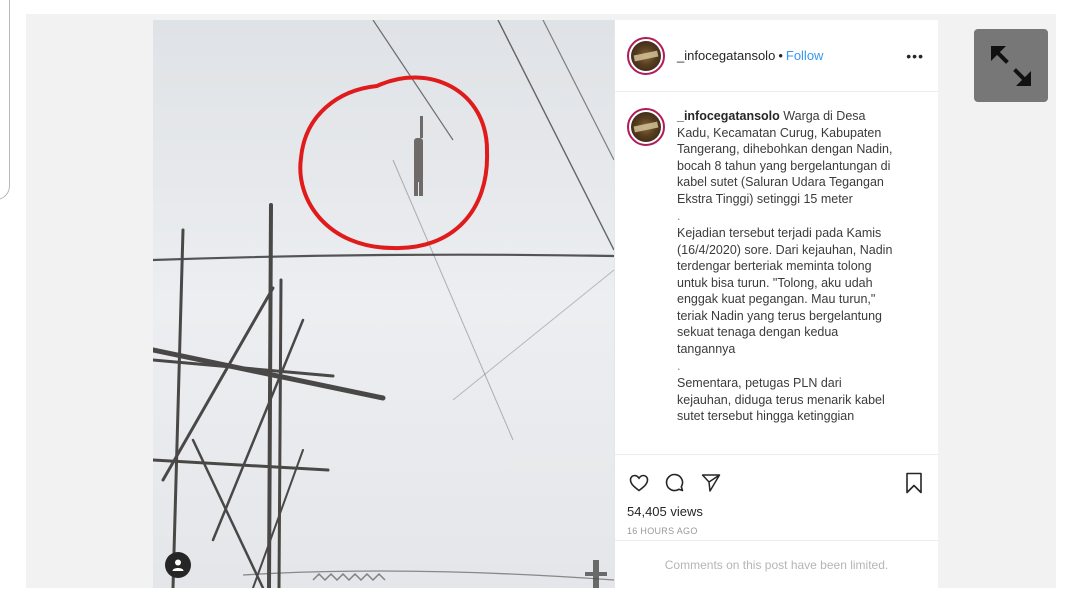 This screenshot has height=608, width=1080. Describe the element at coordinates (646, 127) in the screenshot. I see `caption-avatar` at that location.